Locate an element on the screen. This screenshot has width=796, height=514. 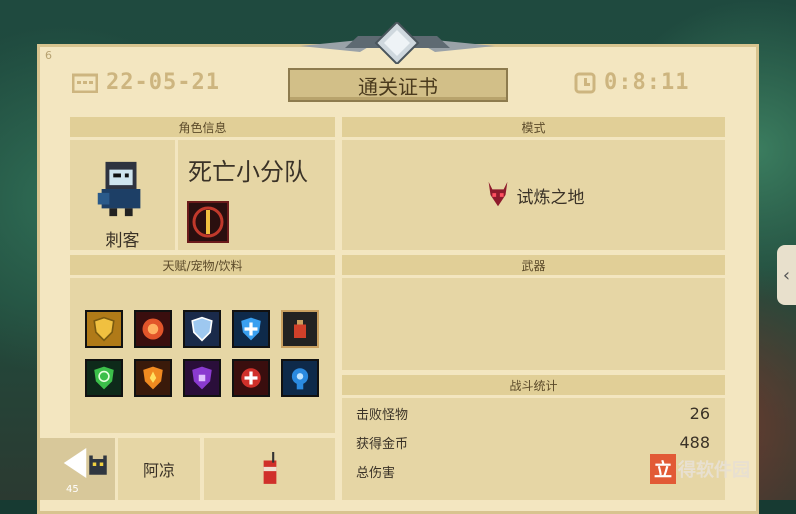
drink-box is located at coordinates (269, 469).